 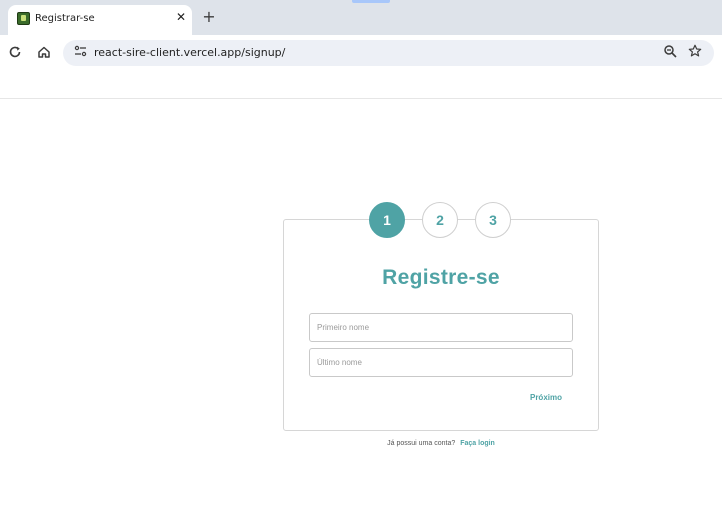 What do you see at coordinates (44, 53) in the screenshot?
I see `home-icon` at bounding box center [44, 53].